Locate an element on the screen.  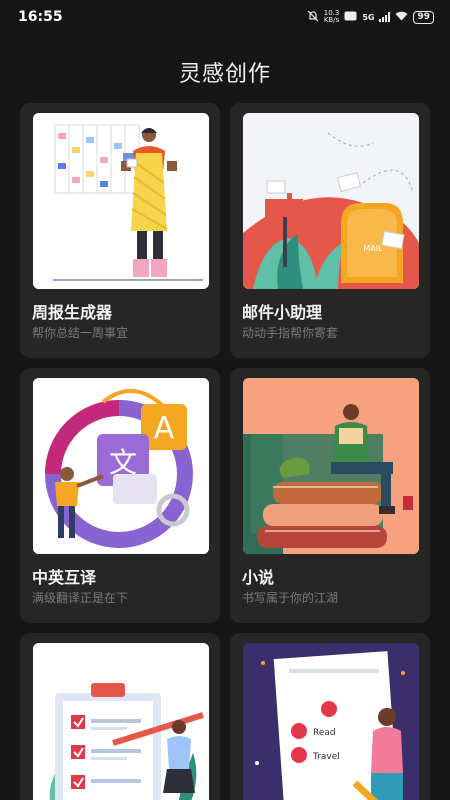
notes-item-read: Read is located at coordinates (324, 733).